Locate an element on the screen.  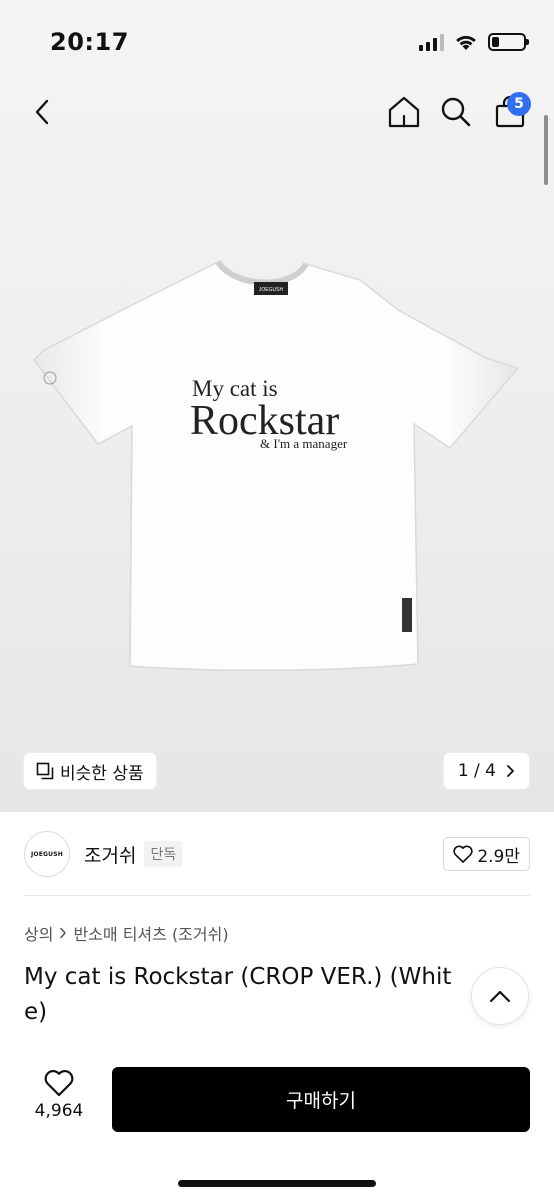
top-nav is located at coordinates (277, 114).